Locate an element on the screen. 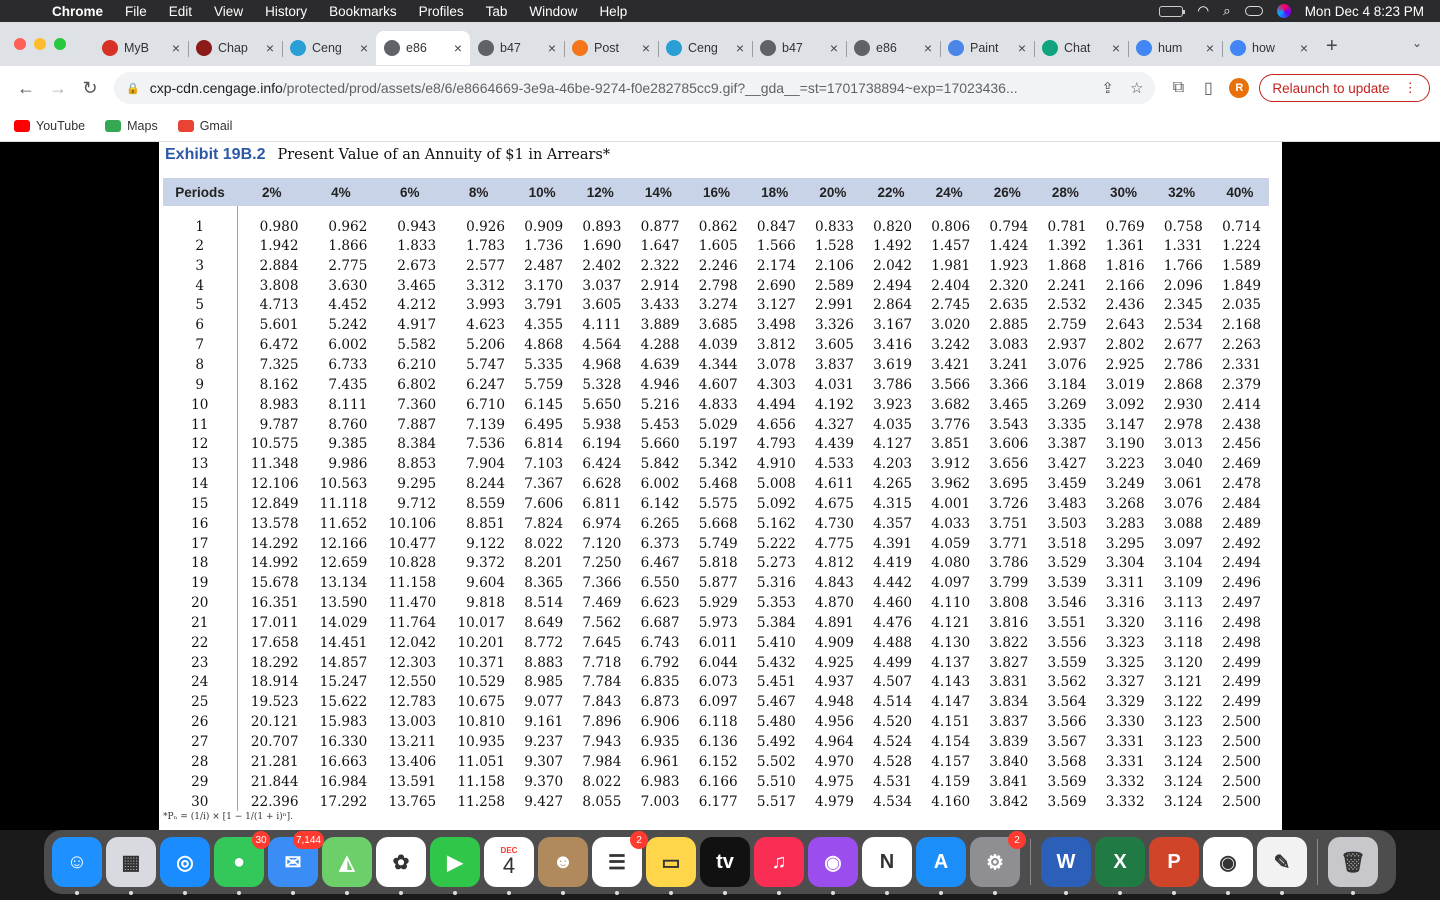 The image size is (1440, 900). apple-tv-icon: tv is located at coordinates (725, 866).